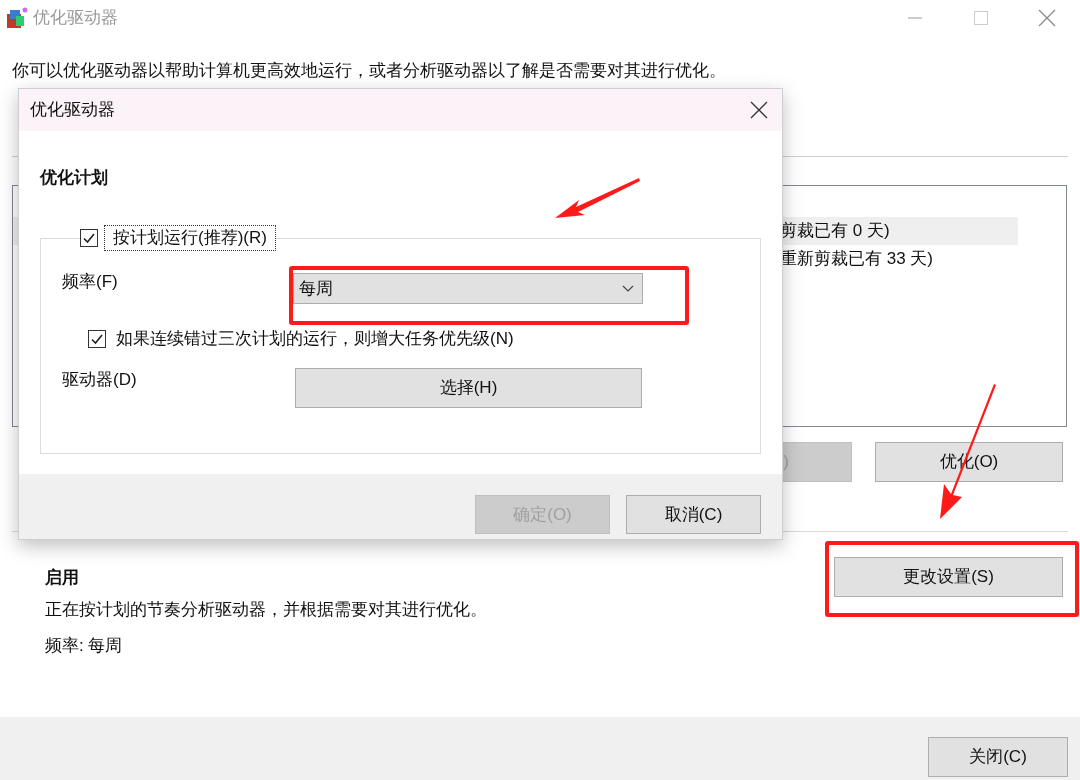 The image size is (1080, 780). What do you see at coordinates (62, 578) in the screenshot?
I see `schedule-status: 启用` at bounding box center [62, 578].